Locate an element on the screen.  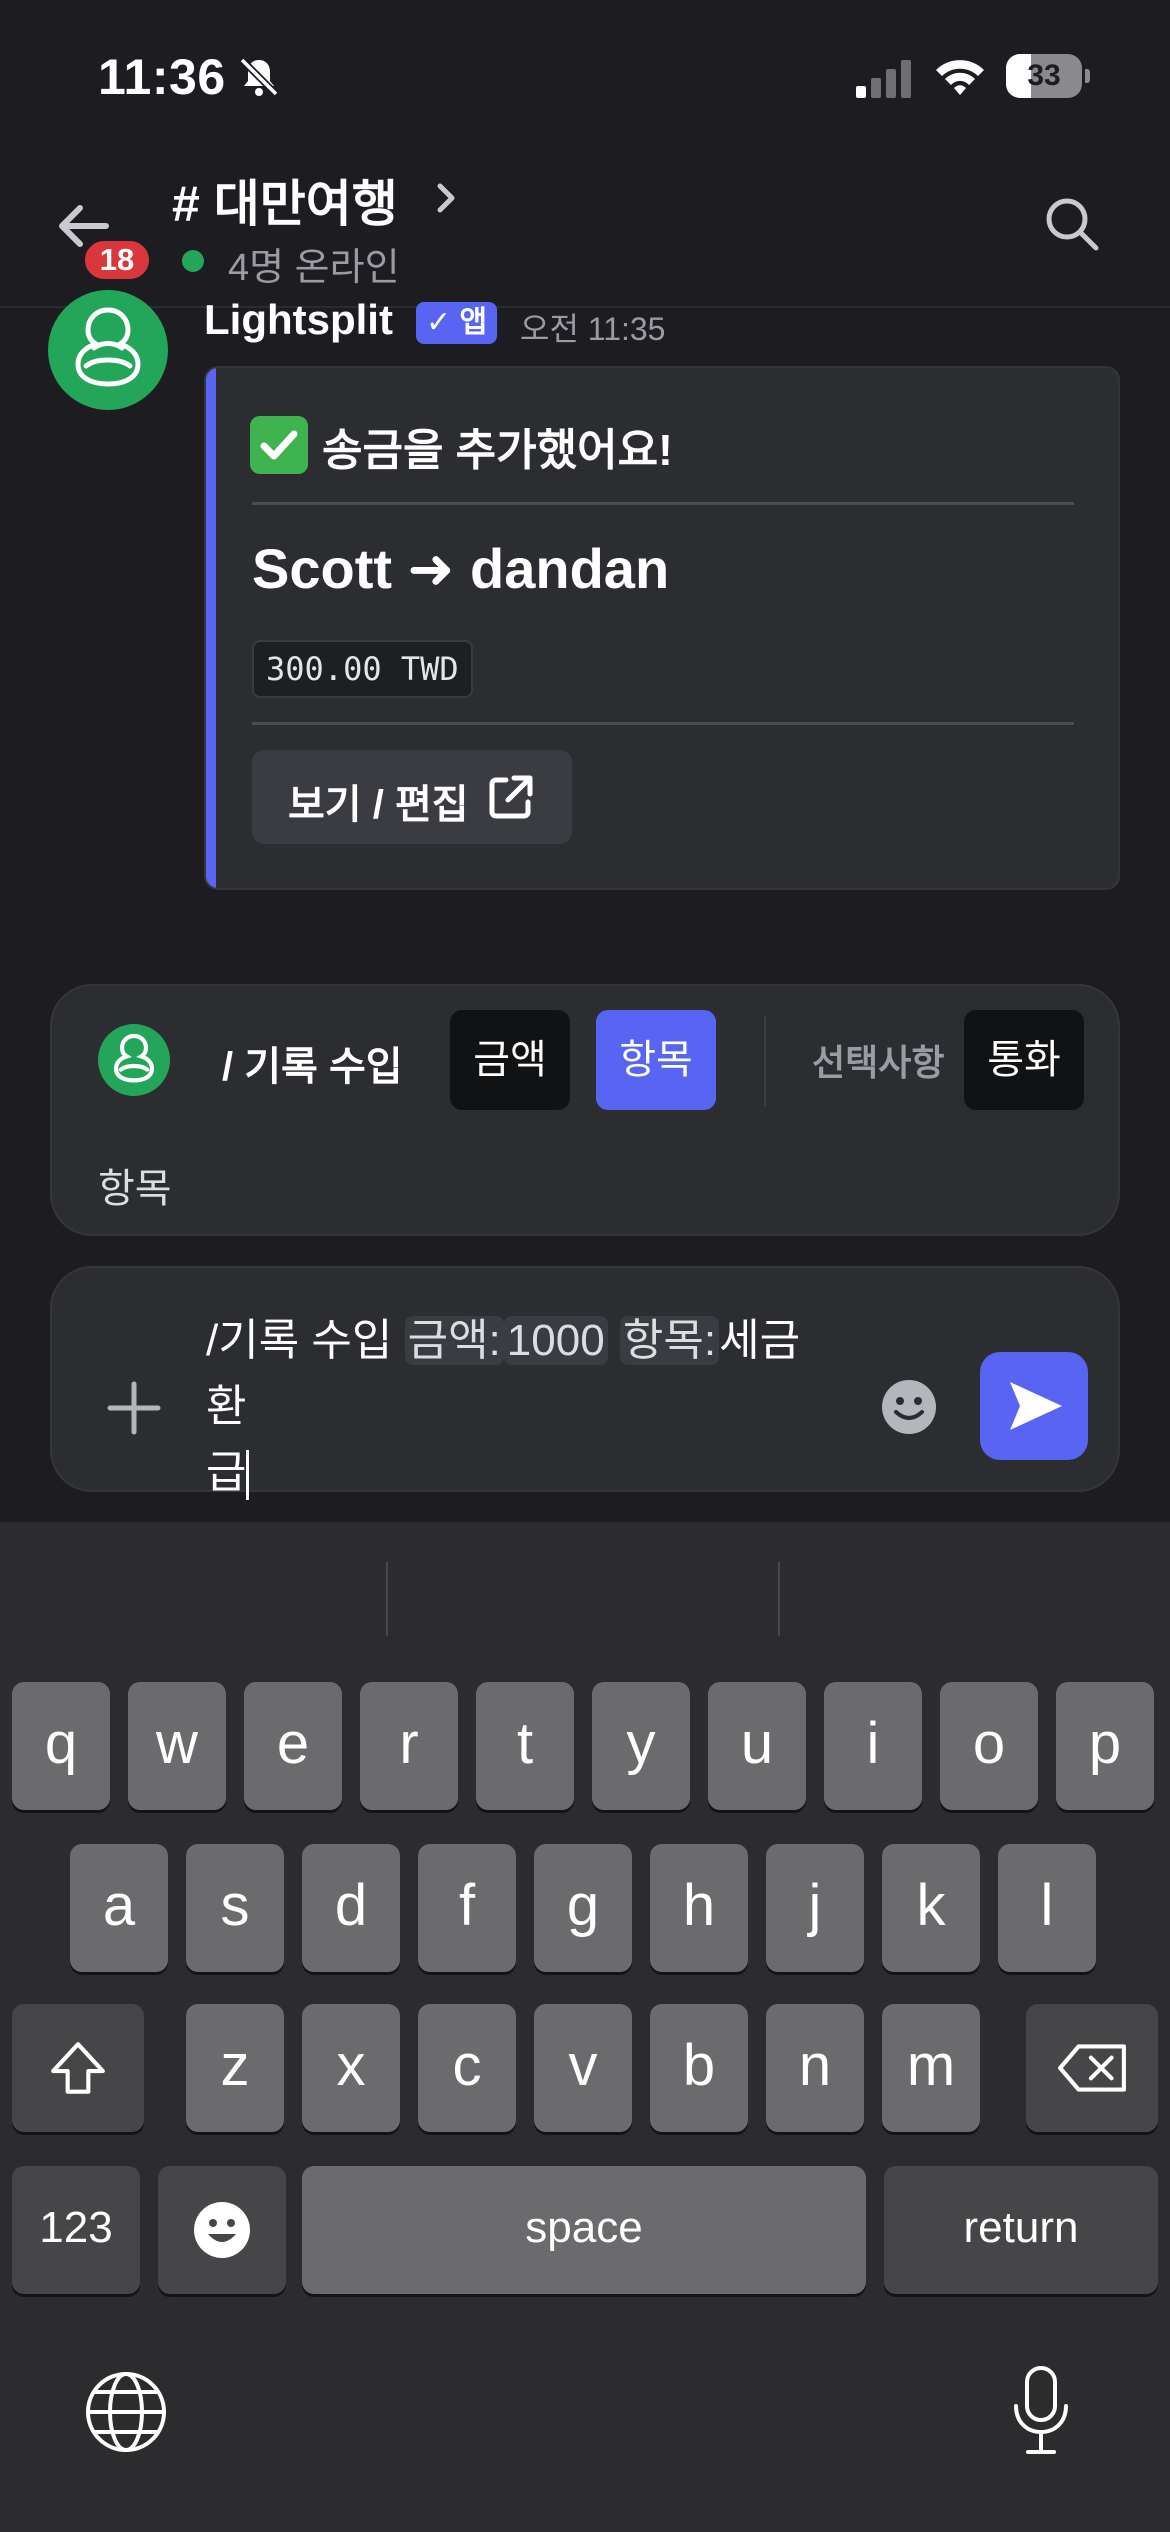
option-chip-amount: 금액 is located at coordinates (510, 1060).